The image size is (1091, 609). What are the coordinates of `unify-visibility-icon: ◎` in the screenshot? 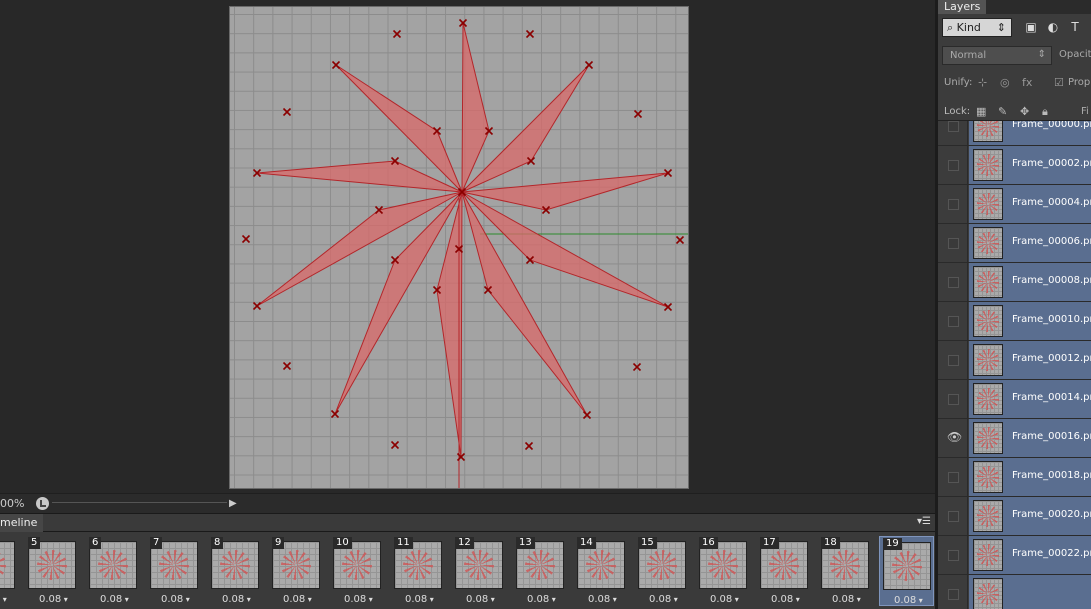 It's located at (1005, 82).